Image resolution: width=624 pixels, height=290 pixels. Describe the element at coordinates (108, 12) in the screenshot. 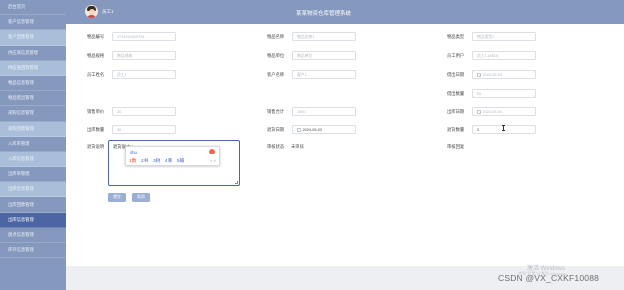

I see `user-name: 员工1` at that location.